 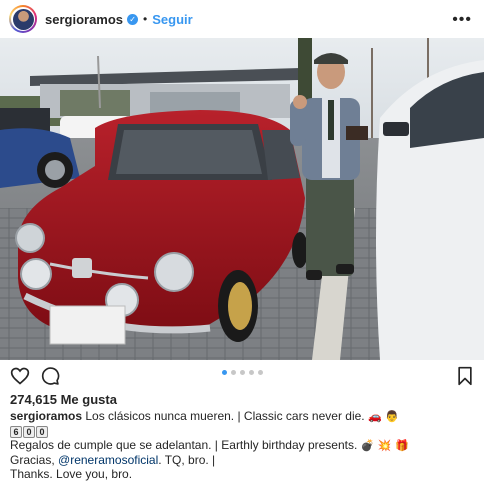 I want to click on post-header: sergioramos ✓ • Seguir •••, so click(x=242, y=19).